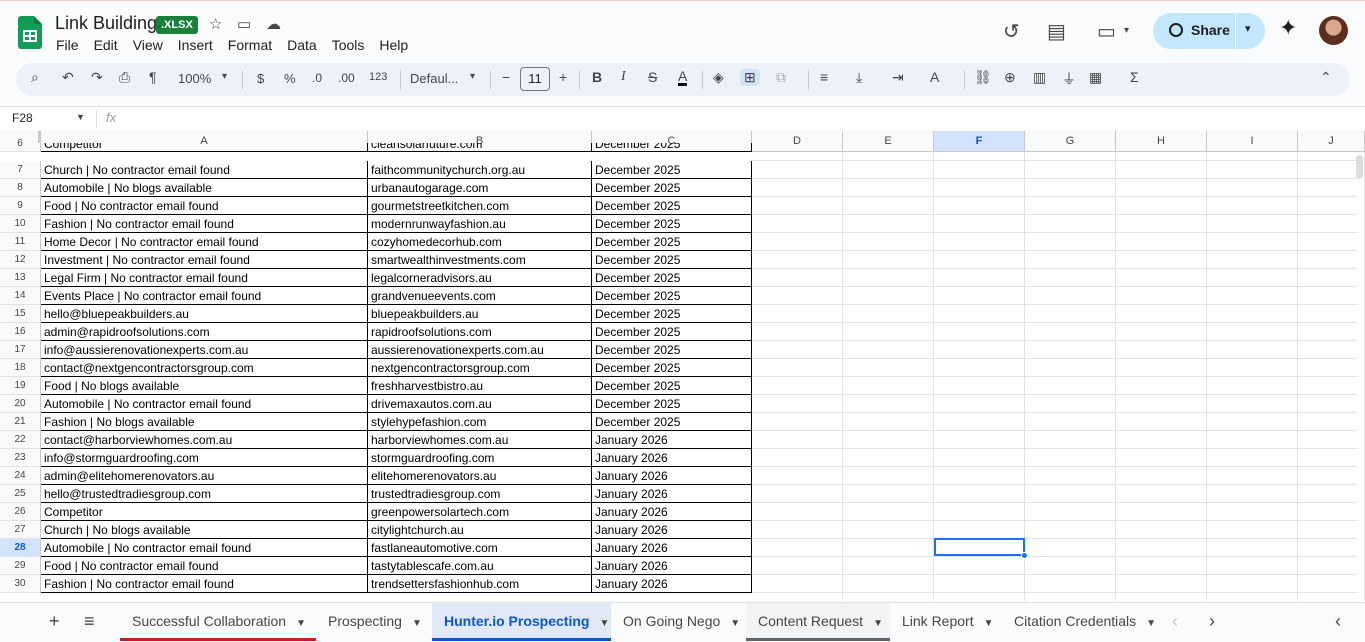  Describe the element at coordinates (1333, 30) in the screenshot. I see `avatar` at that location.